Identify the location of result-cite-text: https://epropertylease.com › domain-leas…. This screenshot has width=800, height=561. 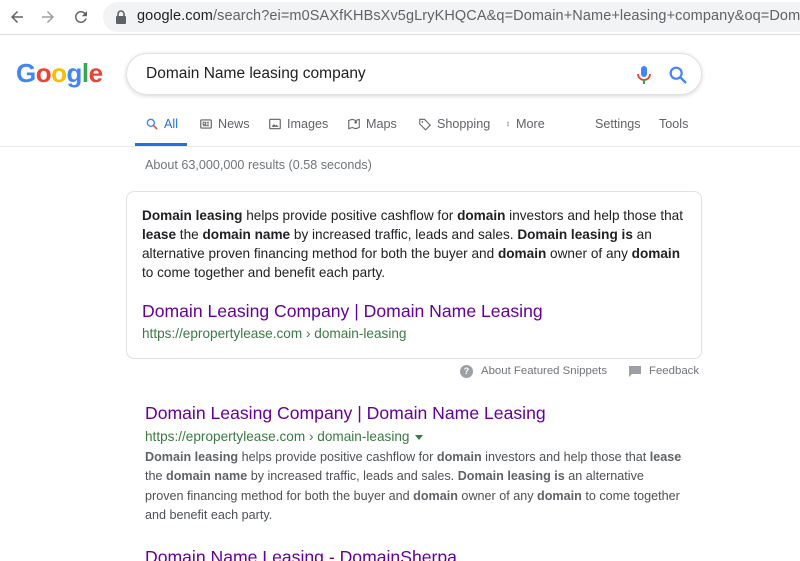
(277, 436).